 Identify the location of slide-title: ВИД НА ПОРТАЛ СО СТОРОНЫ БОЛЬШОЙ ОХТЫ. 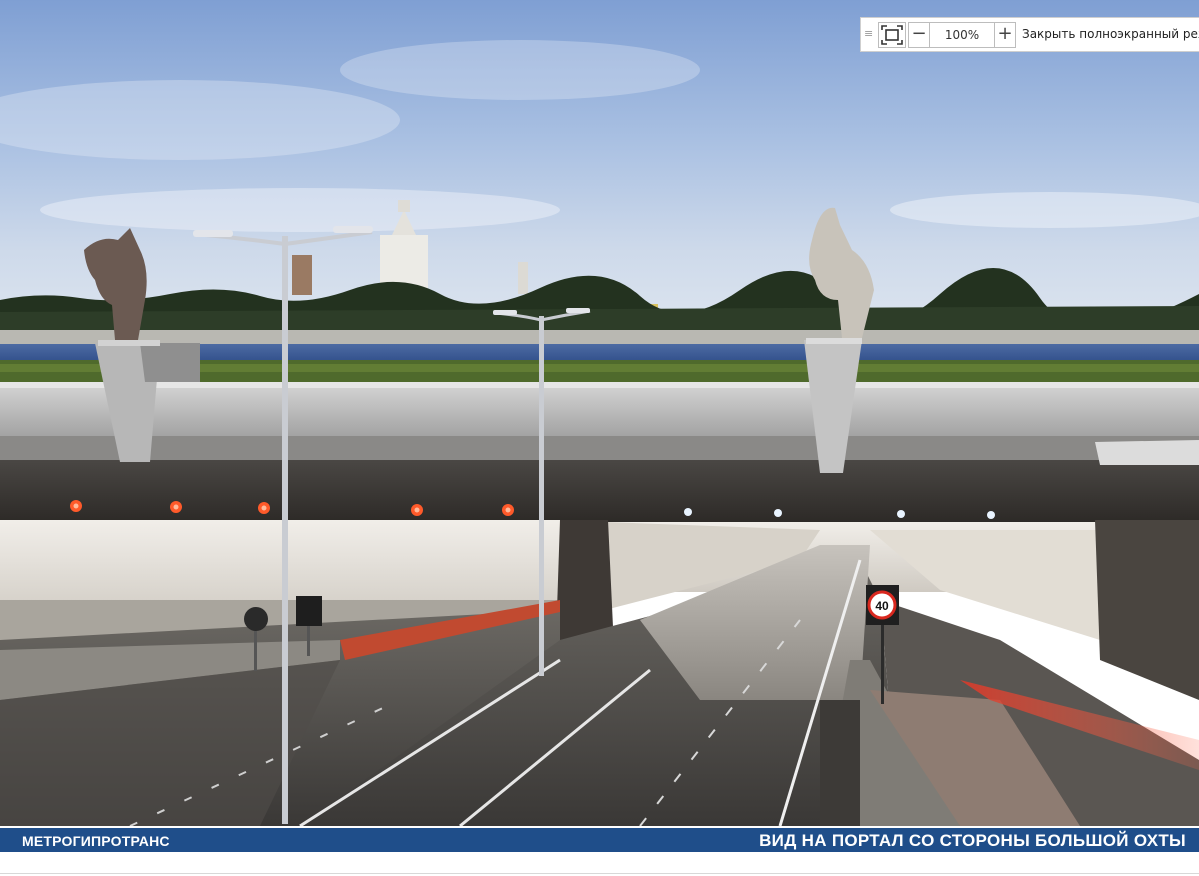
(972, 840).